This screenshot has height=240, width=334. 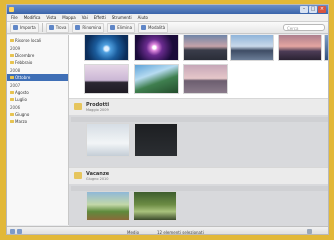 What do you see at coordinates (322, 9) in the screenshot?
I see `close-button: ×` at bounding box center [322, 9].